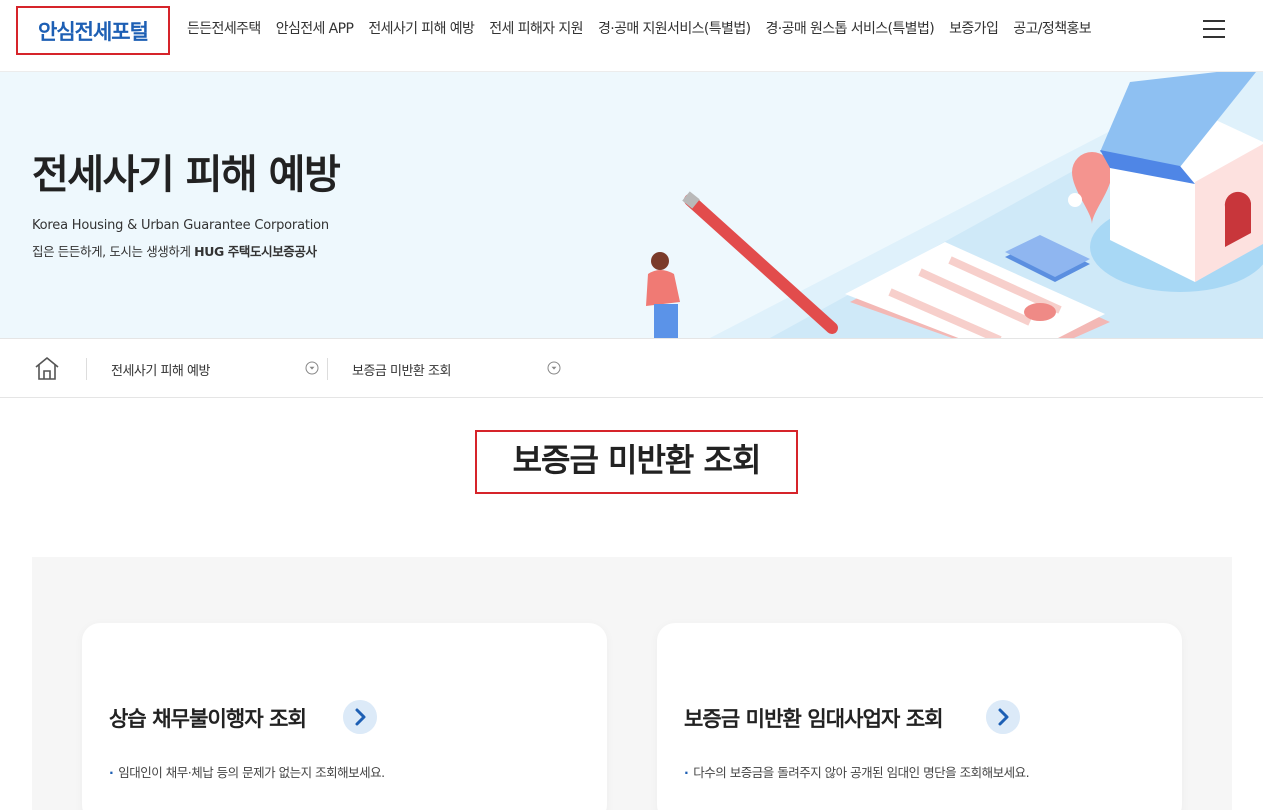 The width and height of the screenshot is (1263, 810). I want to click on logo-text: 안심전세포털, so click(93, 31).